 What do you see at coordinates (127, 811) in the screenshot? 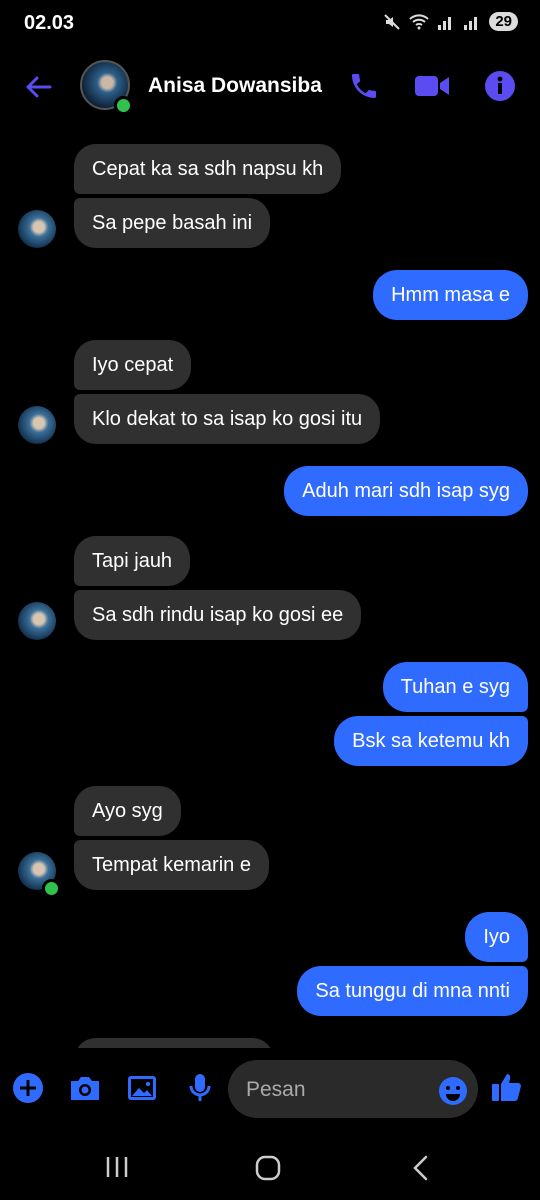
I see `message-incoming: Ayo syg` at bounding box center [127, 811].